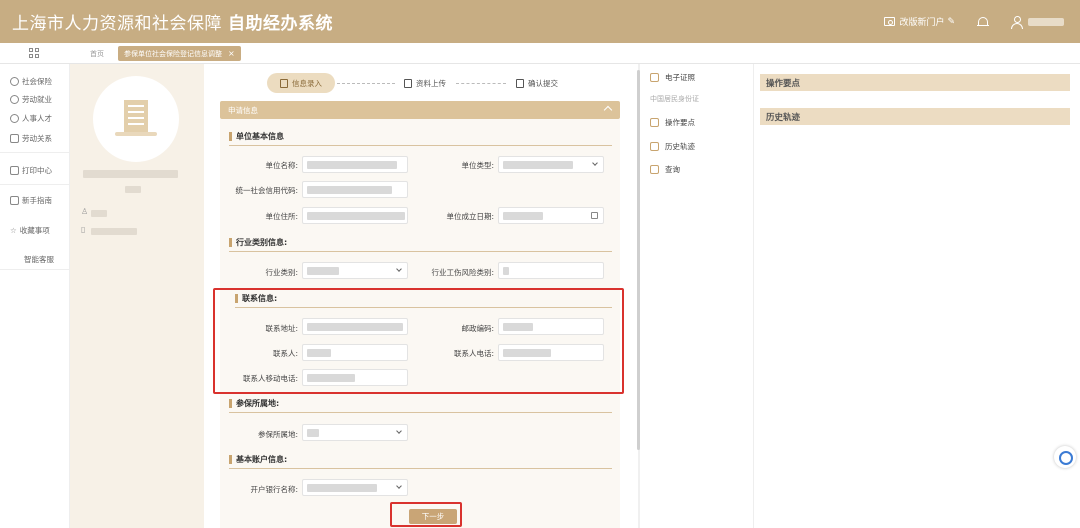 The height and width of the screenshot is (528, 1080). What do you see at coordinates (355, 432) in the screenshot?
I see `insured-place-select` at bounding box center [355, 432].